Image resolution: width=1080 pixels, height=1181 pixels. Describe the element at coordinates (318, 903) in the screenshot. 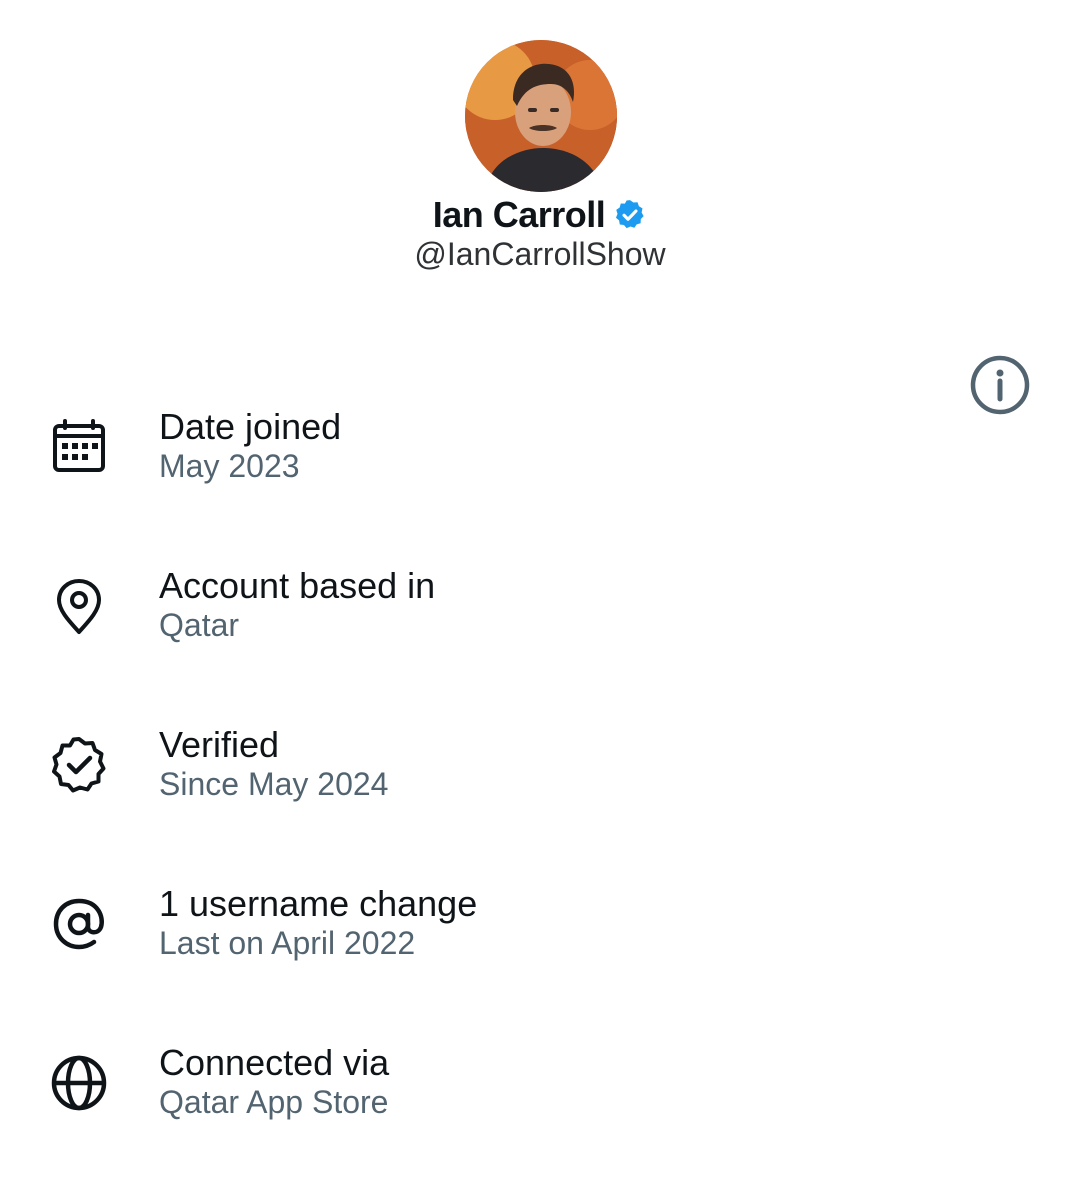

I see `info-title: 1 username change` at that location.